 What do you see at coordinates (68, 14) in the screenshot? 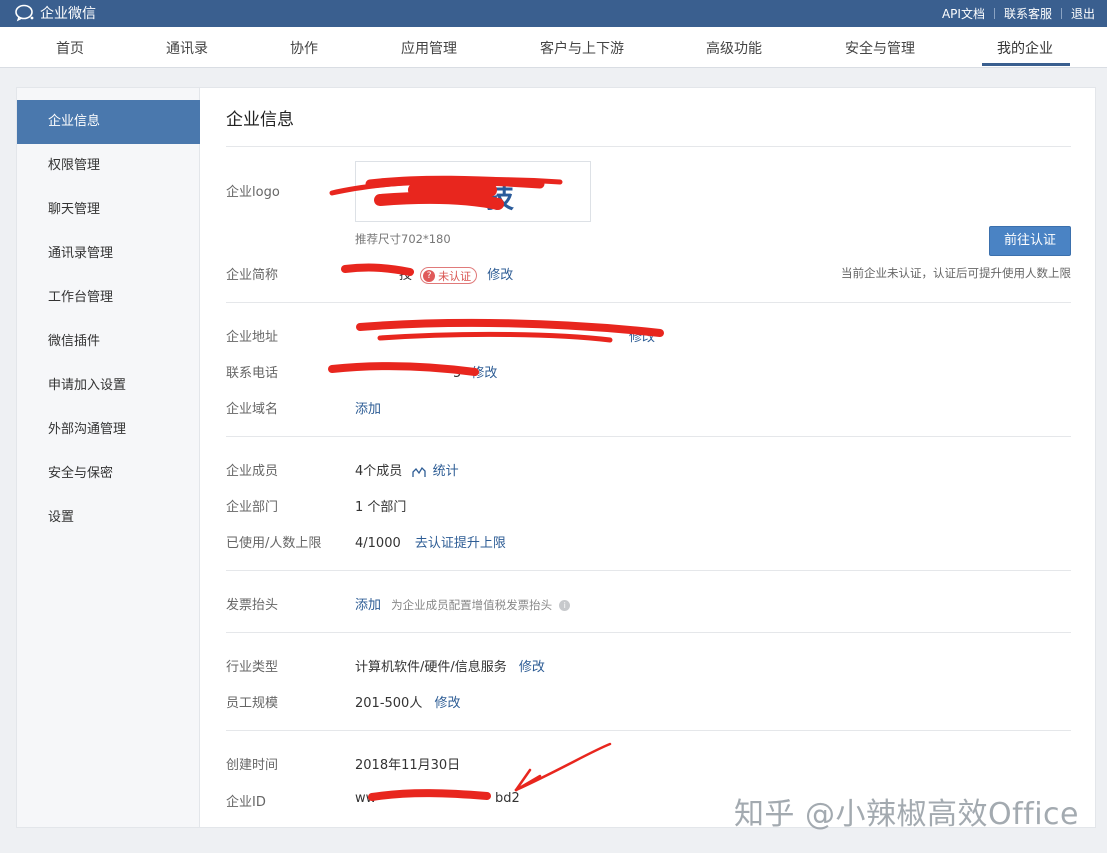
I see `brand-name: 企业微信` at bounding box center [68, 14].